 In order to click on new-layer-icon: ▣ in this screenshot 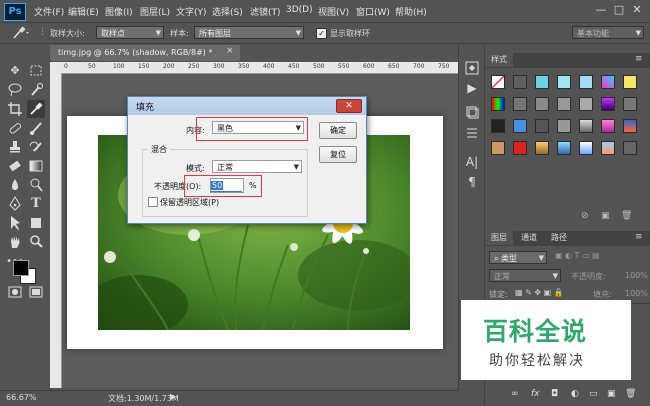, I will do `click(611, 394)`.